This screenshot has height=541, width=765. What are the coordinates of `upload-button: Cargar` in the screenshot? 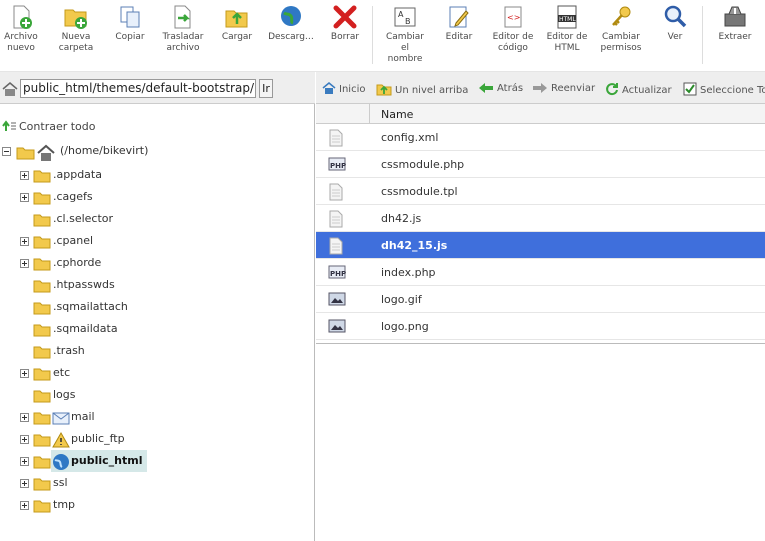 It's located at (237, 23).